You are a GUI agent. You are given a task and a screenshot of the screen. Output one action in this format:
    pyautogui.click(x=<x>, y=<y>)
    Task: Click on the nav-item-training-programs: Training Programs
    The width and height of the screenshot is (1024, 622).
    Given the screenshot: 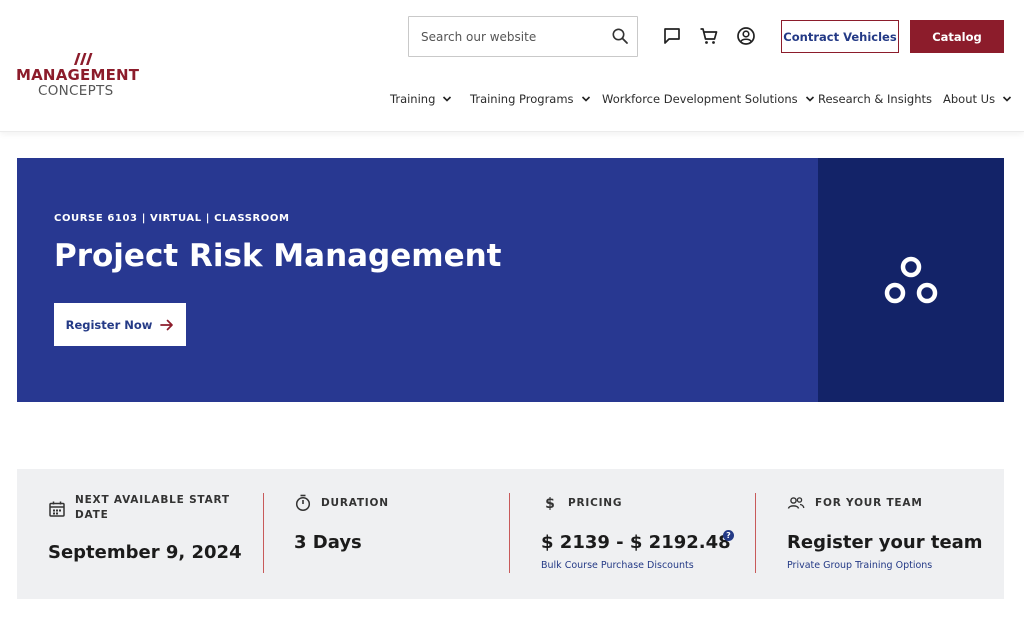 What is the action you would take?
    pyautogui.click(x=530, y=99)
    